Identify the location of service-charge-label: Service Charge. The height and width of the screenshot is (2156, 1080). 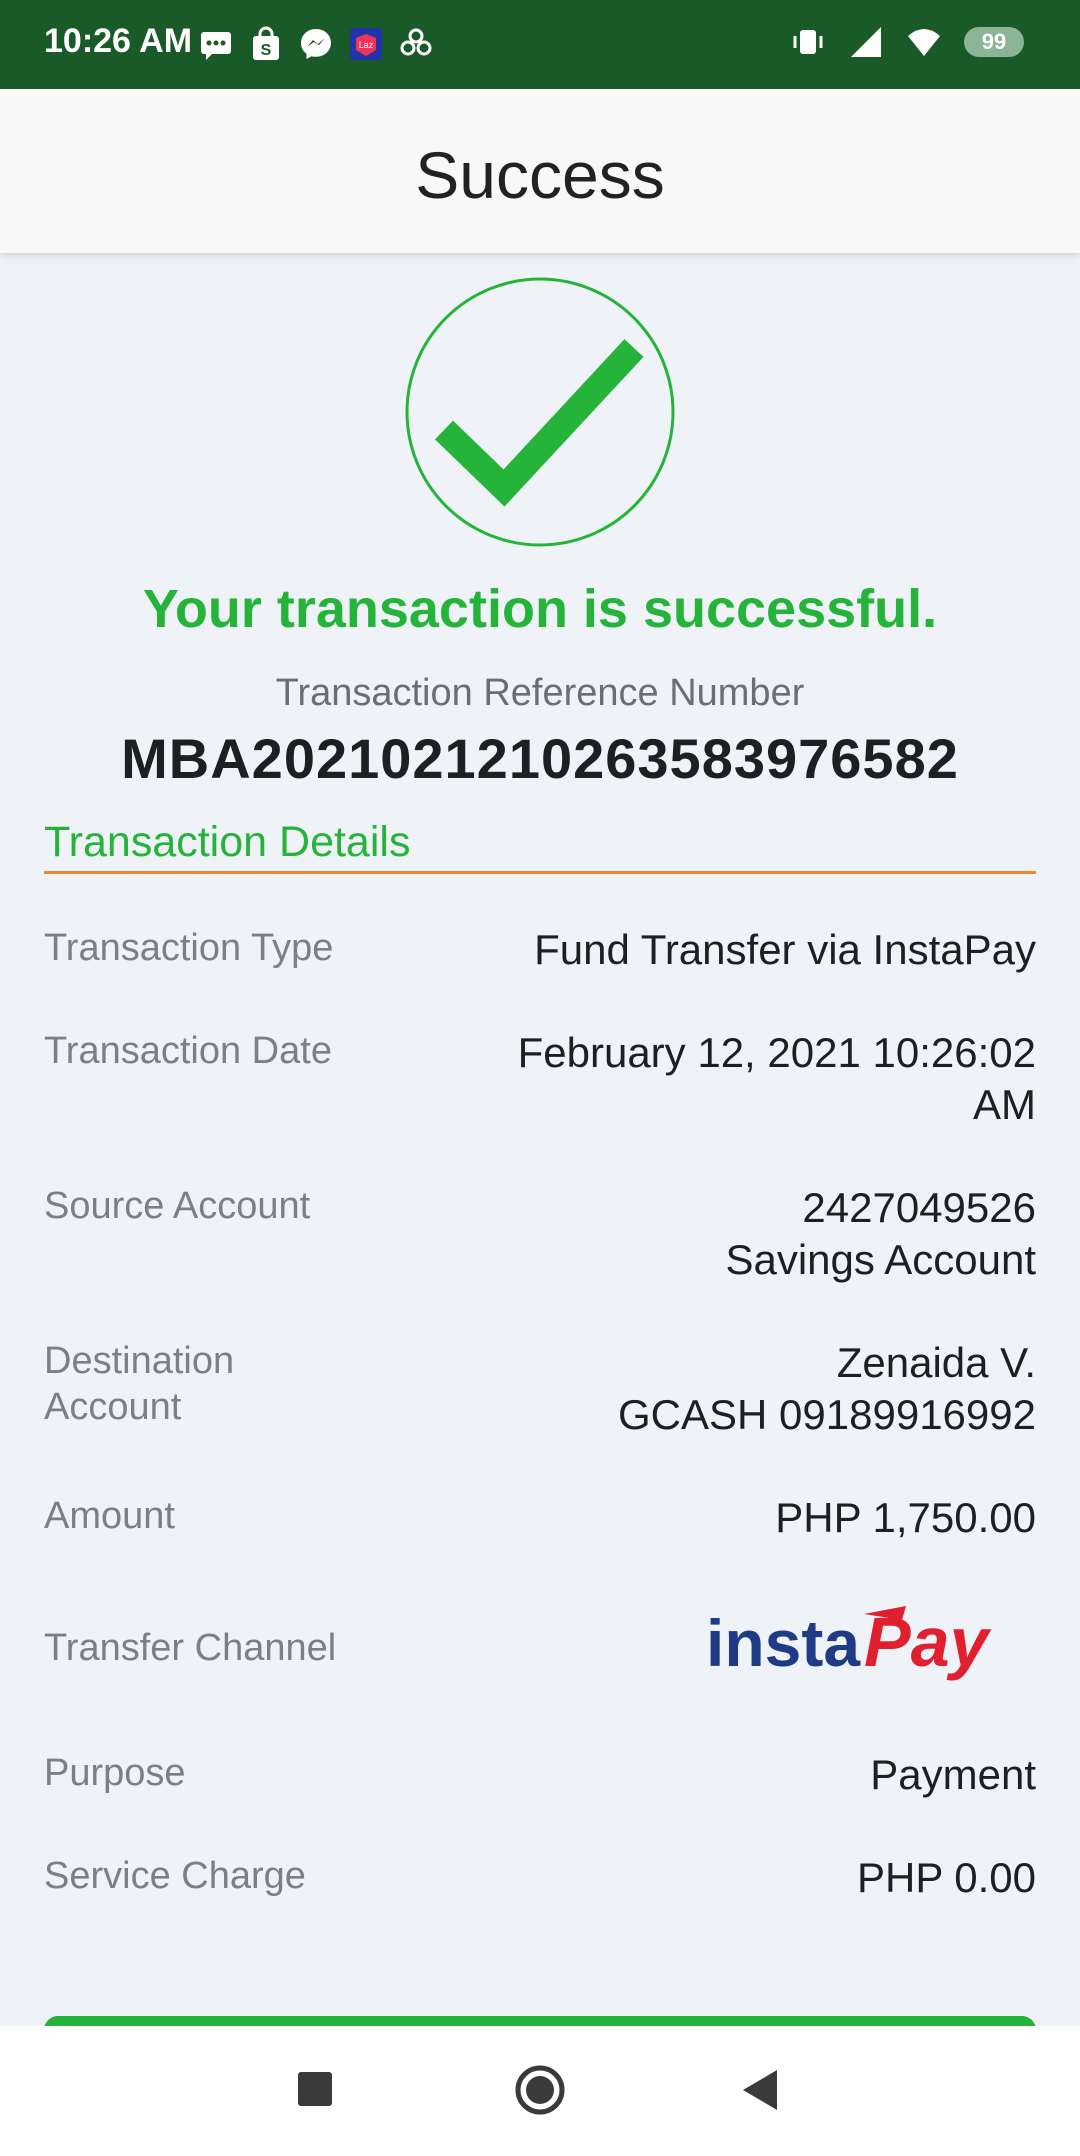
(175, 1876).